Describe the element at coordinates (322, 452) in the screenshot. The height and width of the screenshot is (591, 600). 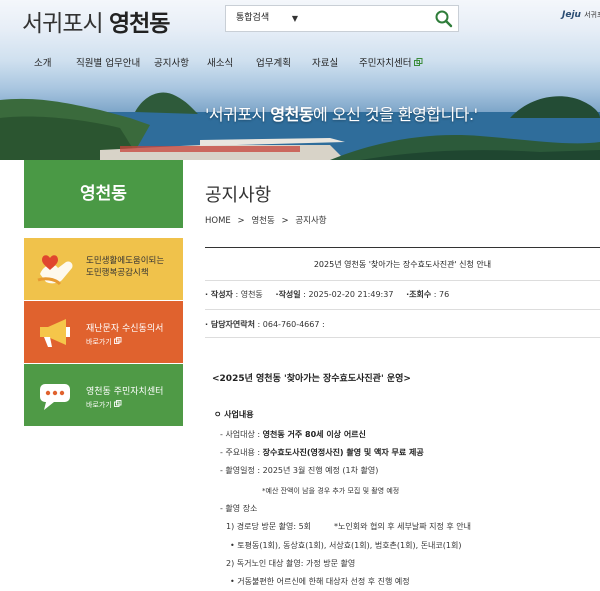
I see `content-main: - 주요내용 : 장수효도사진(영정사진) 촬영 및 액자 무료 제공` at that location.